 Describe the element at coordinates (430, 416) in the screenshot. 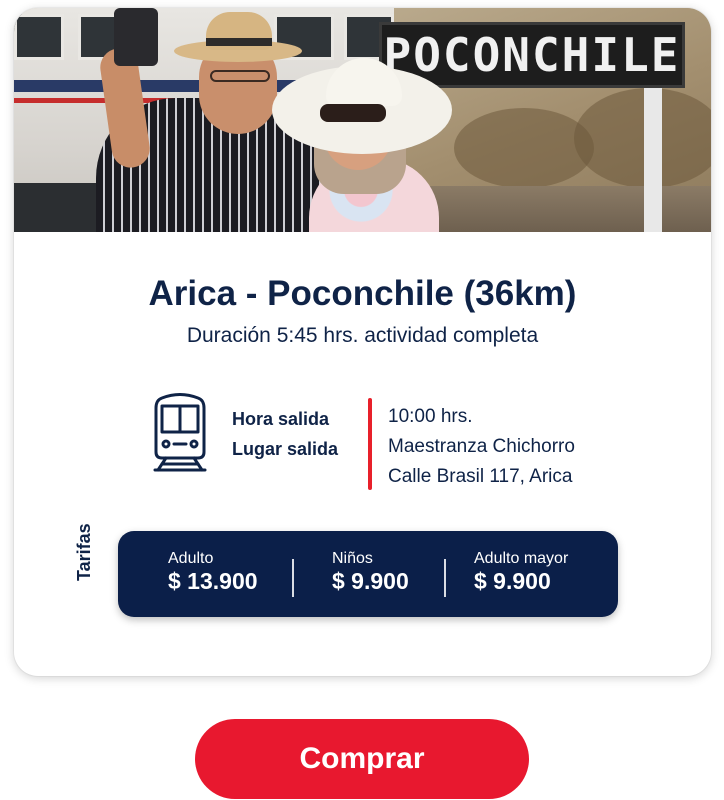

I see `departure-time: 10:00 hrs.` at that location.